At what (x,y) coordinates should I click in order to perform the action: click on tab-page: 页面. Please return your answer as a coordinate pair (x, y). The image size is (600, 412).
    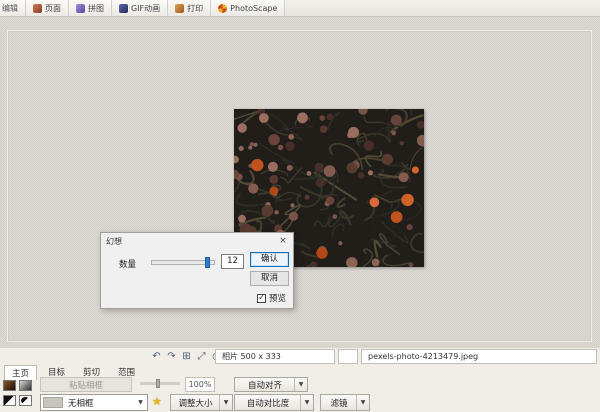
    Looking at the image, I should click on (47, 8).